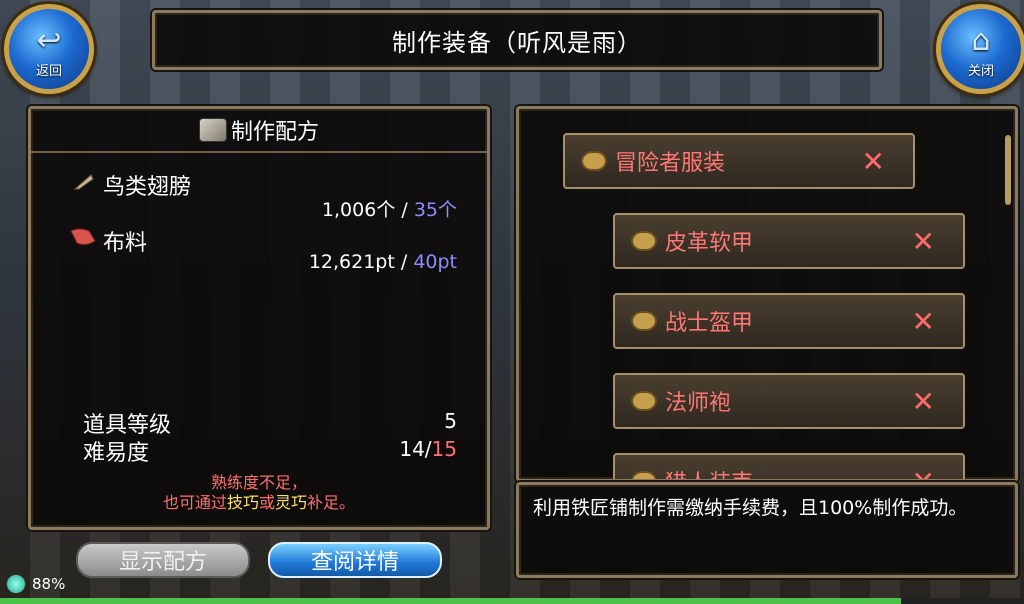  I want to click on info-text: 利用铁匠铺制作需缴纳手续费，且100%制作成功。, so click(750, 508).